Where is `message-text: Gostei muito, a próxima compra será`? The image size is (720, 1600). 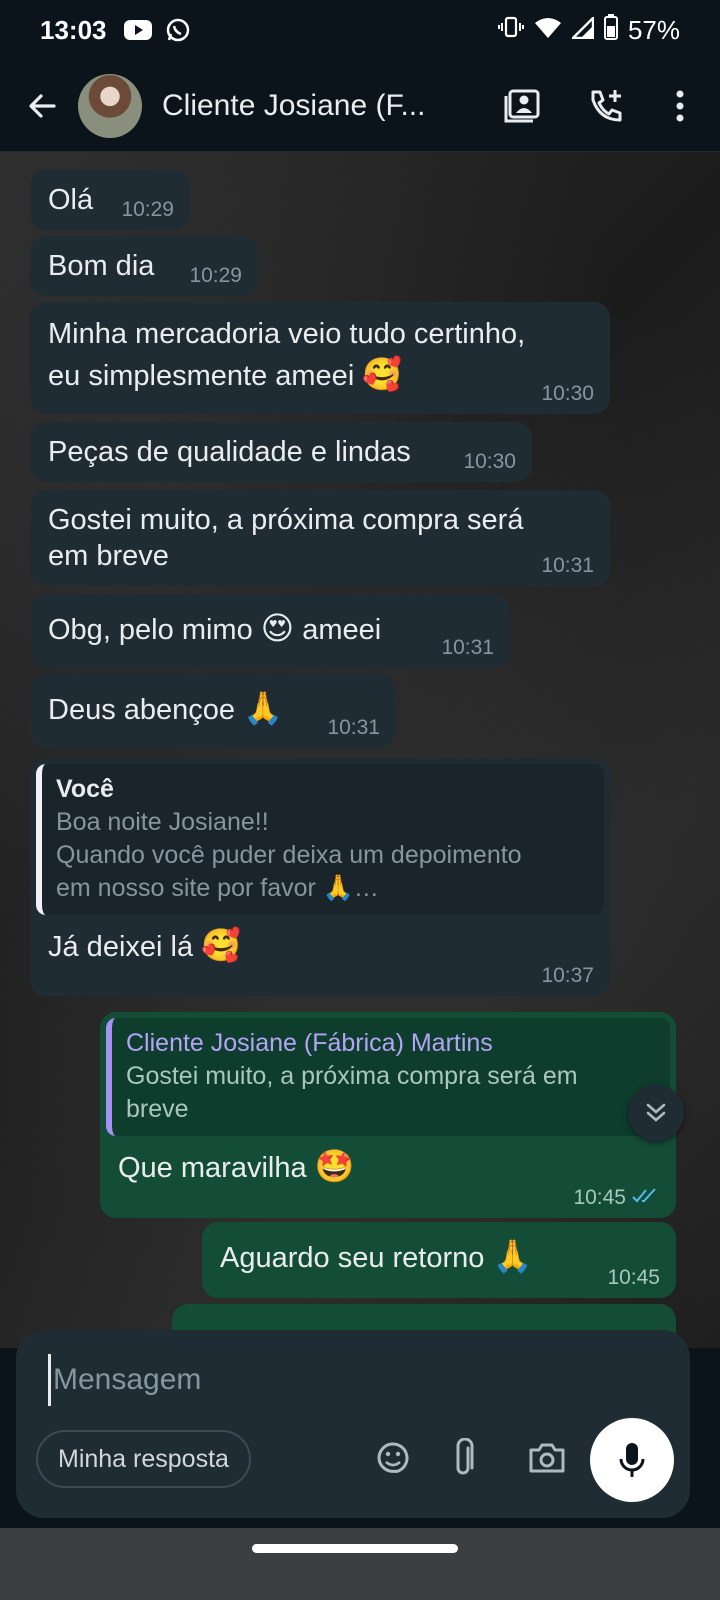 message-text: Gostei muito, a próxima compra será is located at coordinates (286, 520).